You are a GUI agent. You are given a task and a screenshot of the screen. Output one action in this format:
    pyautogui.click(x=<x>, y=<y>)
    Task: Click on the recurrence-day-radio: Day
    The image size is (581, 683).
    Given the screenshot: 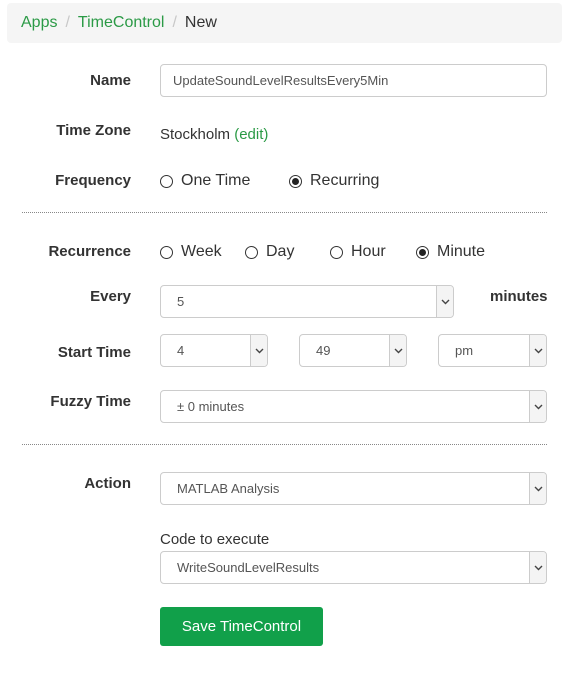 What is the action you would take?
    pyautogui.click(x=269, y=252)
    